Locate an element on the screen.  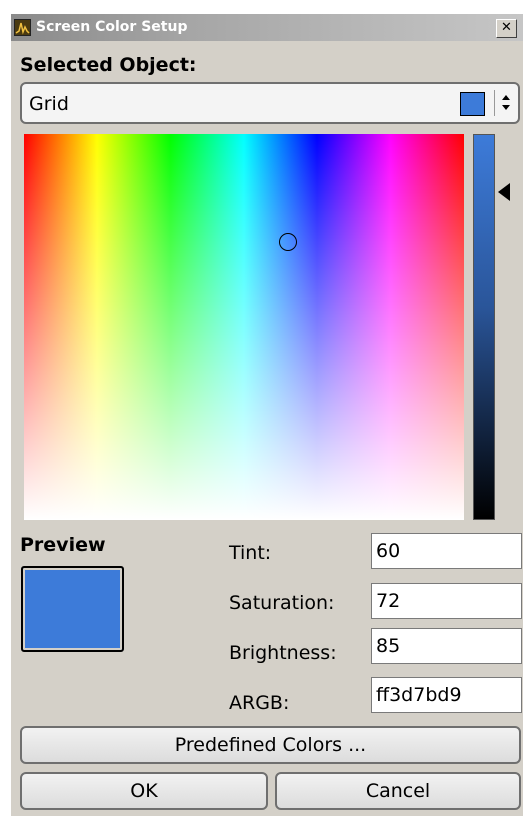
triangle-left-icon is located at coordinates (504, 192).